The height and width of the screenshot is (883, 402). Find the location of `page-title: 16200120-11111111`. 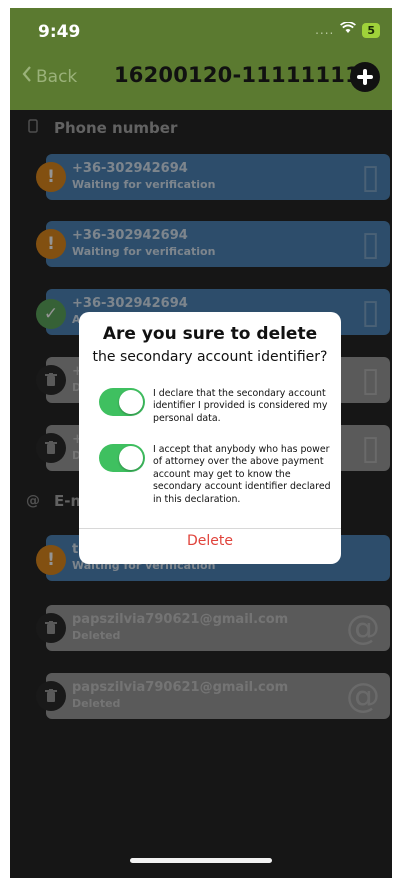

page-title: 16200120-11111111 is located at coordinates (237, 75).